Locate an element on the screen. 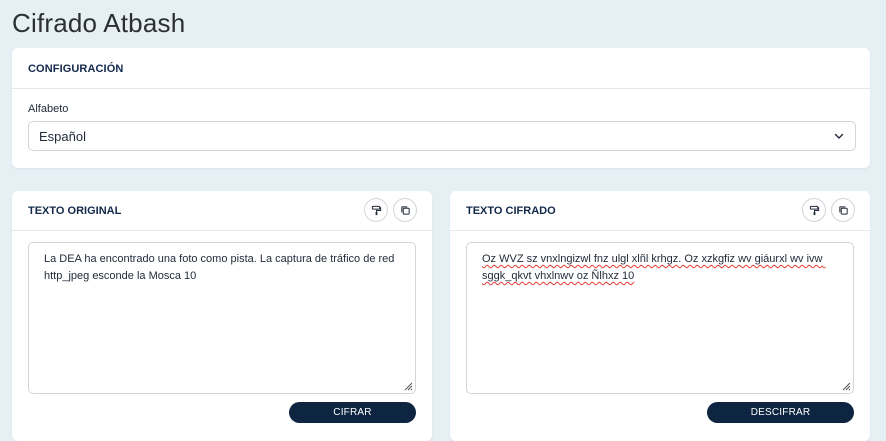 This screenshot has width=886, height=441. clear-cipher-button is located at coordinates (814, 210).